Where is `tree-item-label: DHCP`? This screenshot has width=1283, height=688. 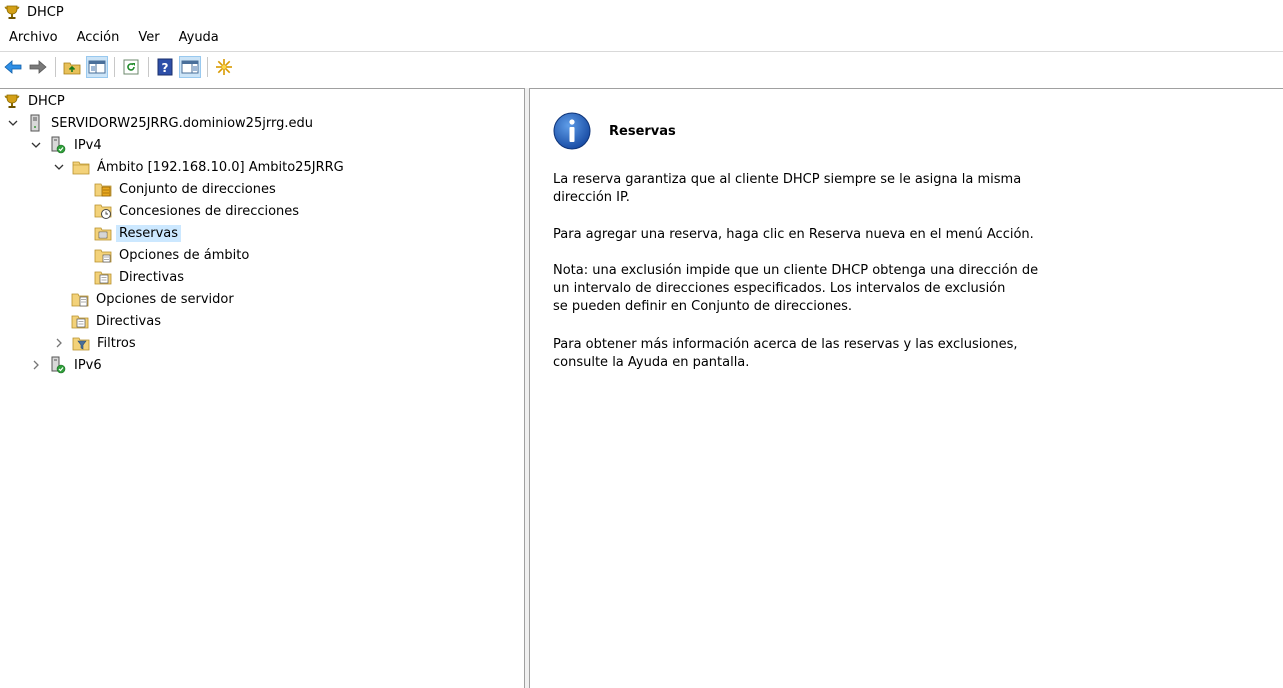 tree-item-label: DHCP is located at coordinates (46, 101).